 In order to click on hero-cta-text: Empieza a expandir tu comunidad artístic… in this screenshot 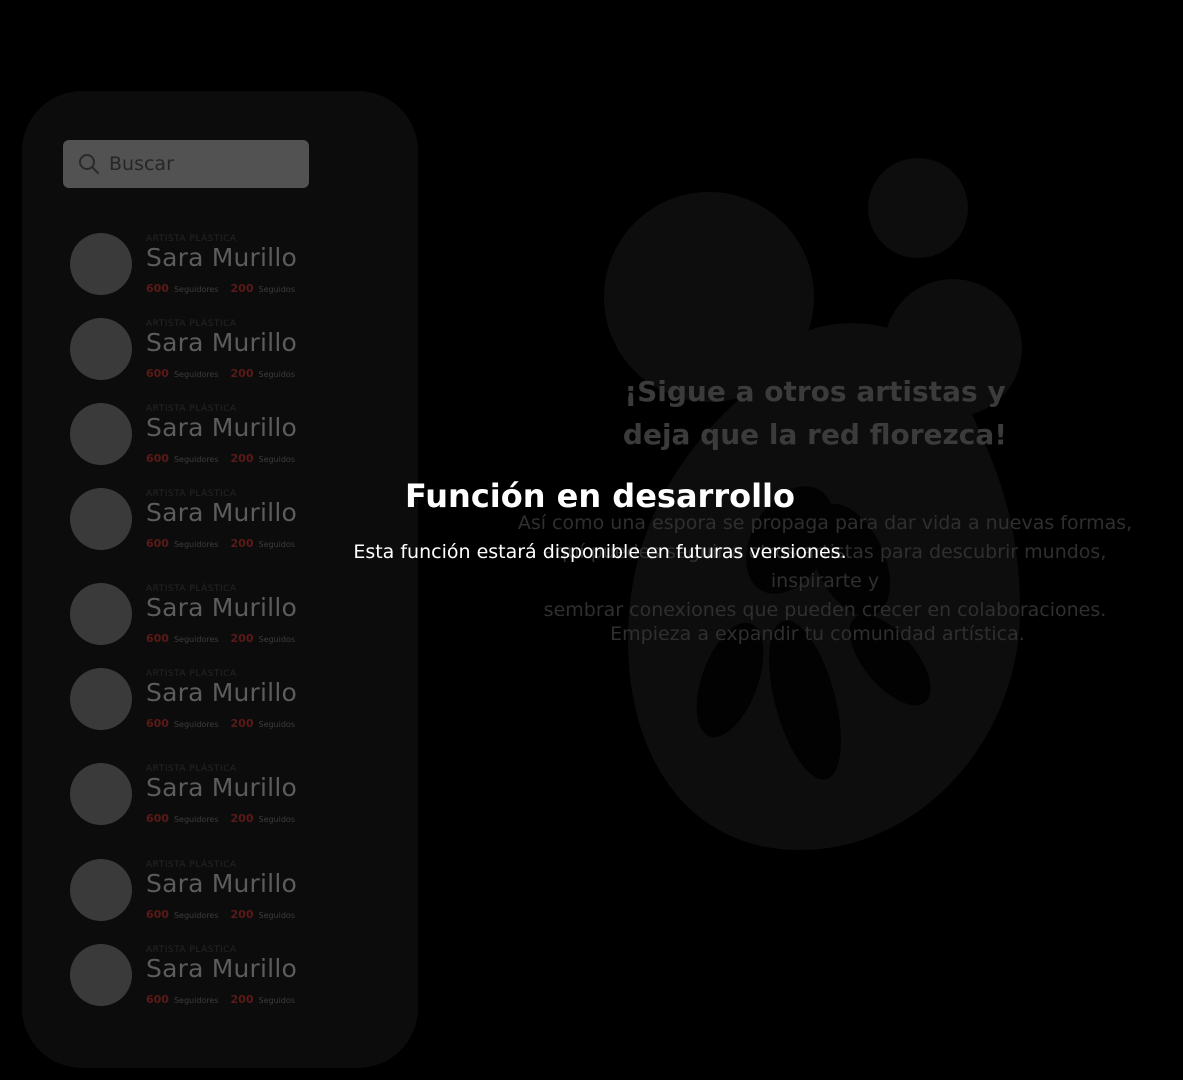, I will do `click(817, 634)`.